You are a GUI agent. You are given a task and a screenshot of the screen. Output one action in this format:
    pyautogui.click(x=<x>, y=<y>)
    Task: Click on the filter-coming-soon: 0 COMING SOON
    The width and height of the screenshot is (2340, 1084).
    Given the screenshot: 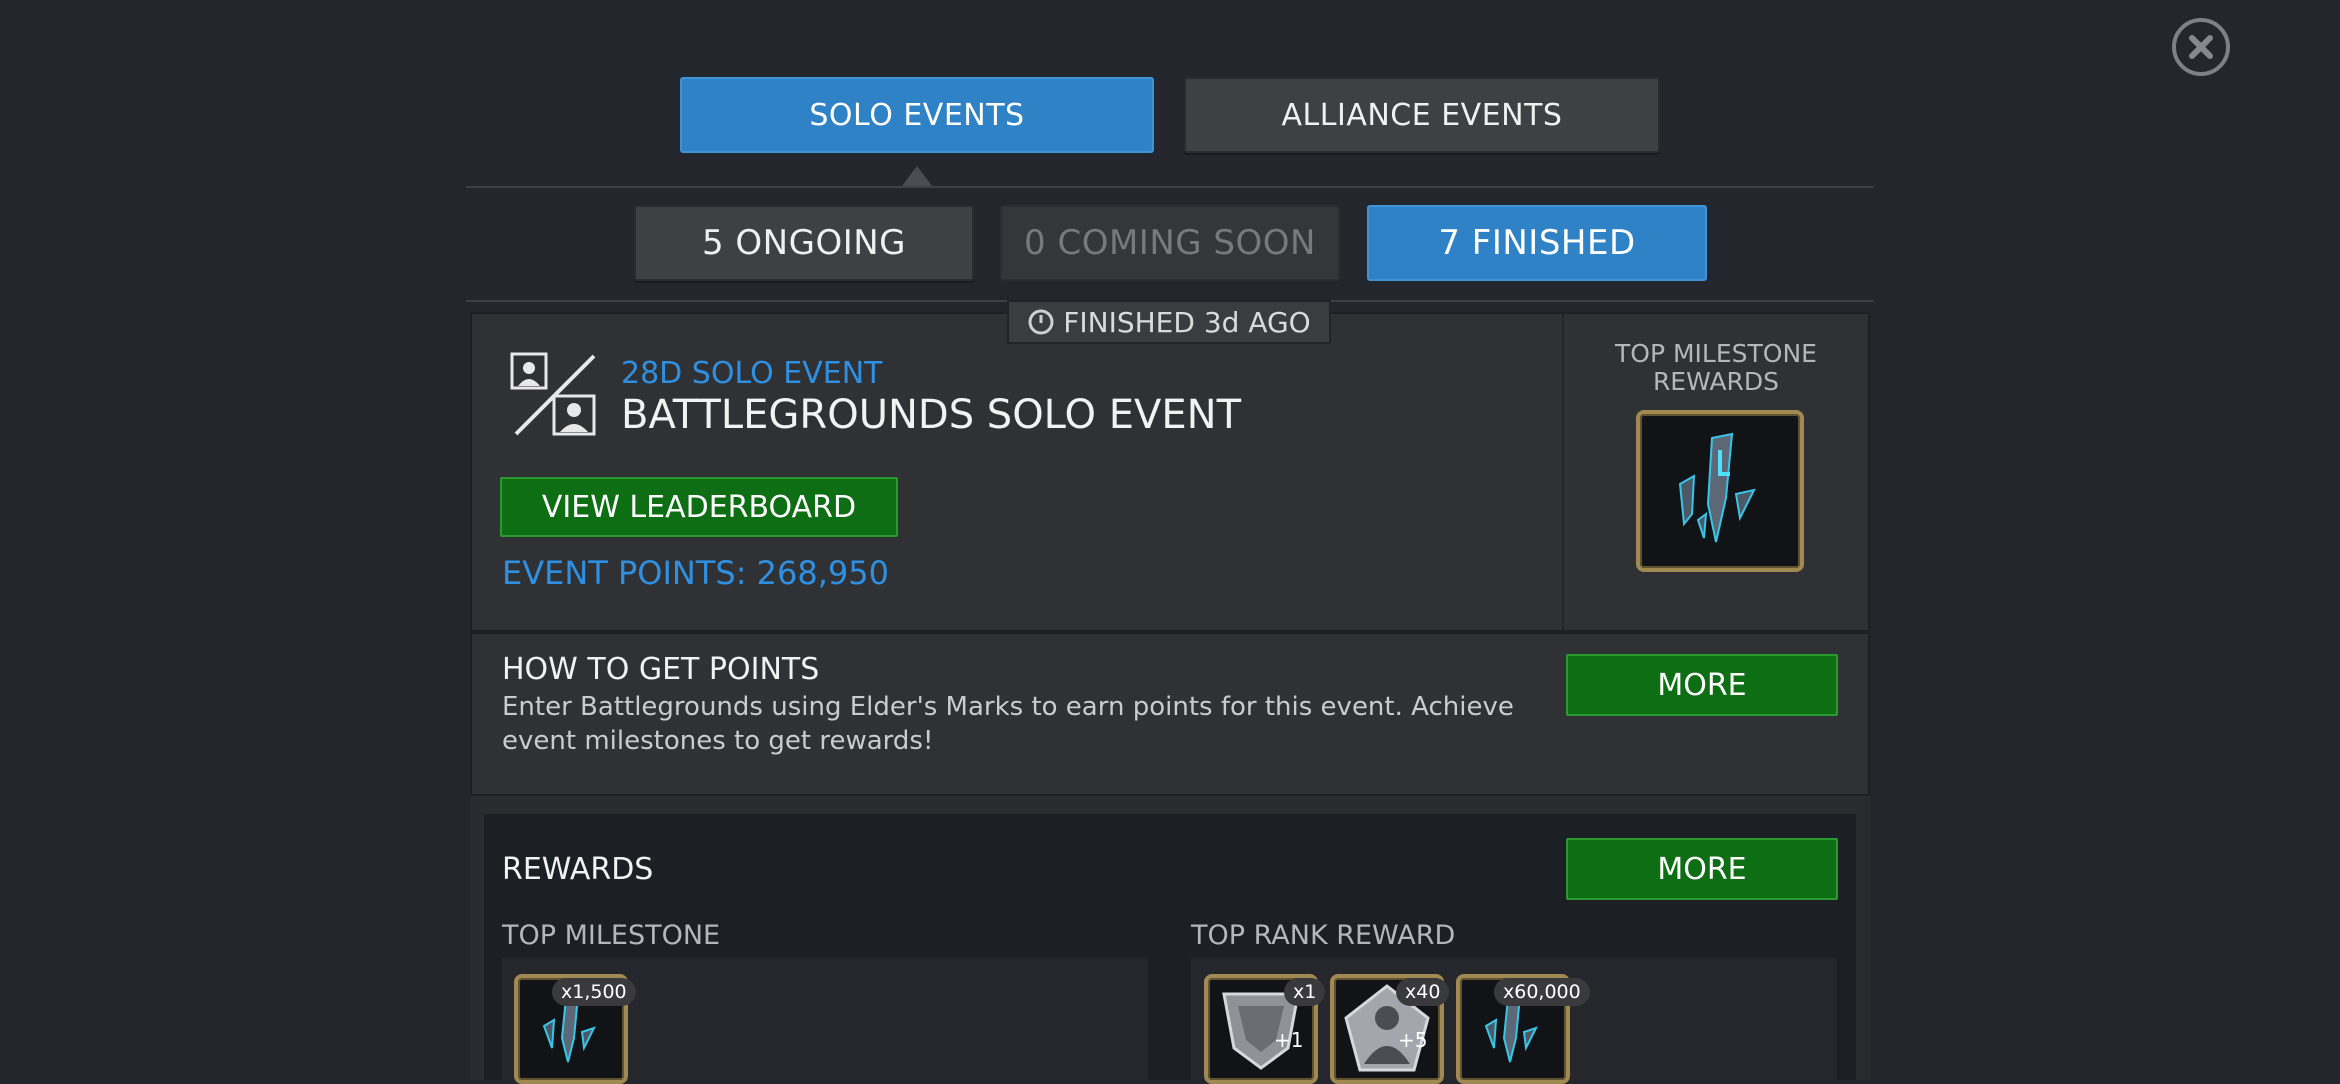 What is the action you would take?
    pyautogui.click(x=1170, y=243)
    